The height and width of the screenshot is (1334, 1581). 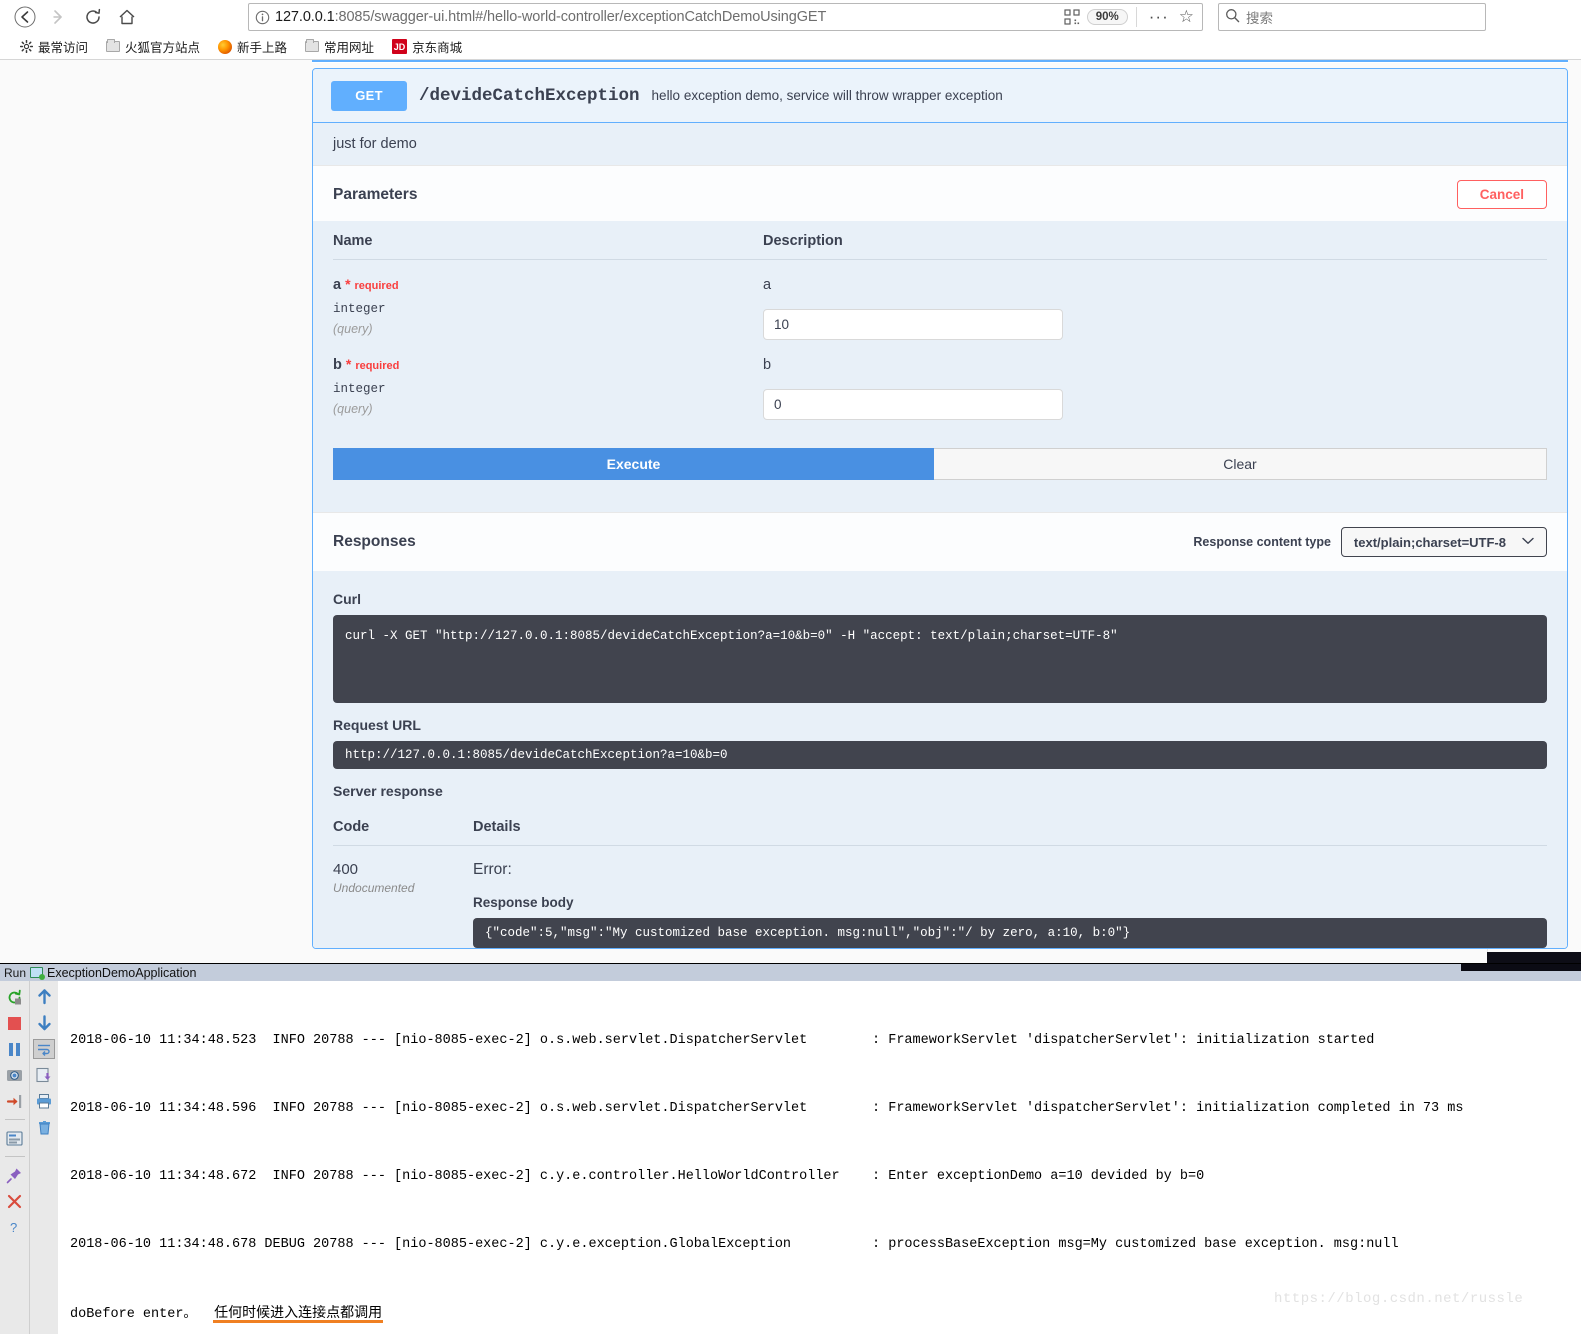 I want to click on pause-icon, so click(x=15, y=1049).